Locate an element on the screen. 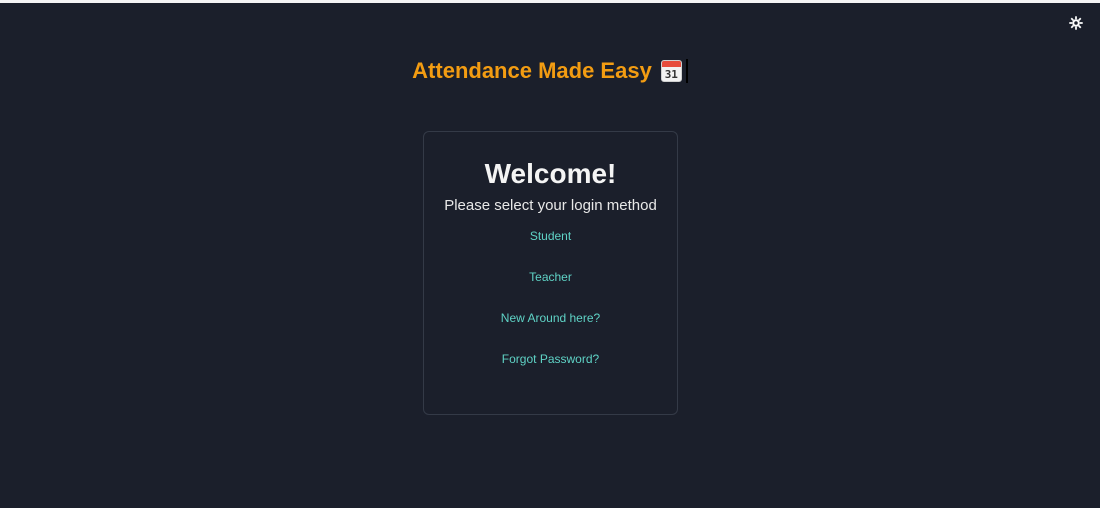 This screenshot has width=1100, height=508. gear-icon is located at coordinates (1076, 25).